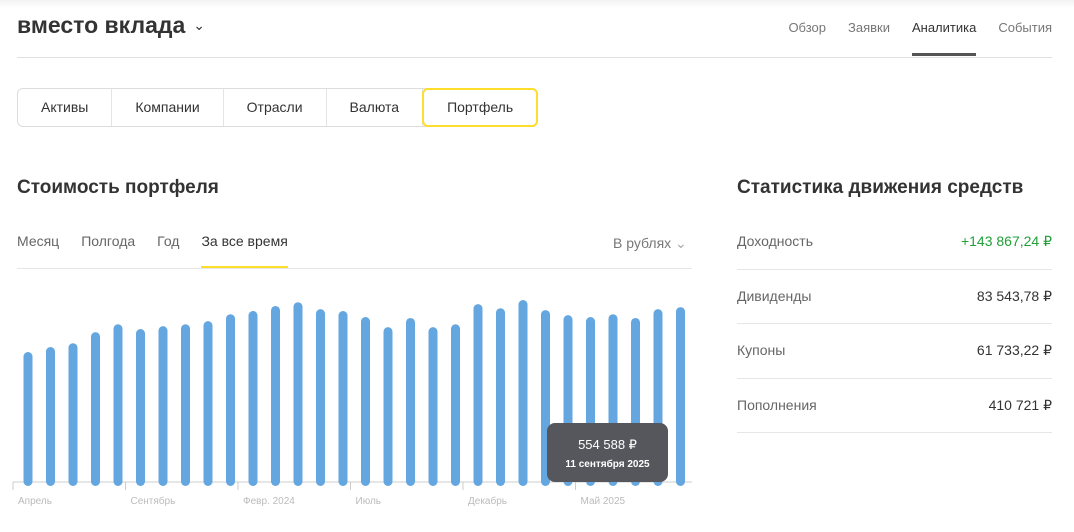 The height and width of the screenshot is (532, 1074). What do you see at coordinates (65, 107) in the screenshot?
I see `tab-assets: Активы` at bounding box center [65, 107].